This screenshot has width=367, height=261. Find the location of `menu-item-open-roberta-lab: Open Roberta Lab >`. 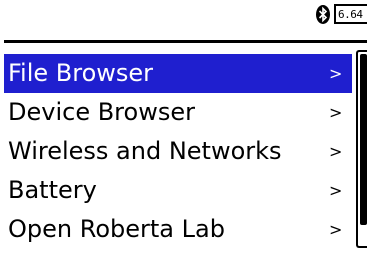

menu-item-open-roberta-lab: Open Roberta Lab > is located at coordinates (178, 229).